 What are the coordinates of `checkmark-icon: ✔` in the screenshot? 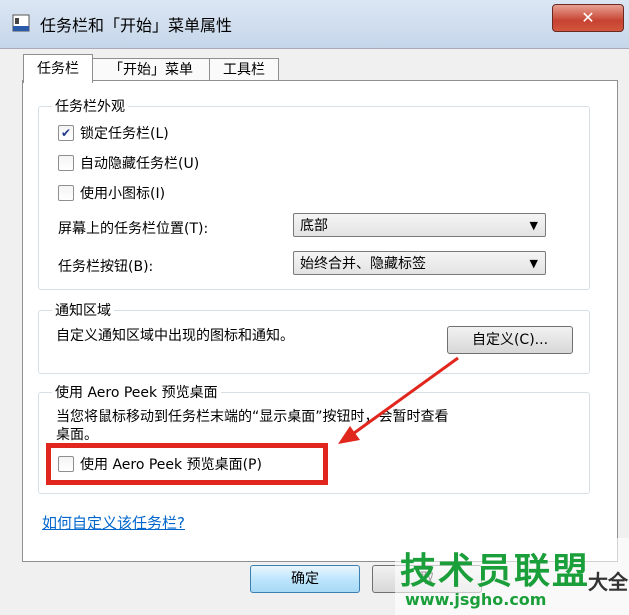 It's located at (66, 133).